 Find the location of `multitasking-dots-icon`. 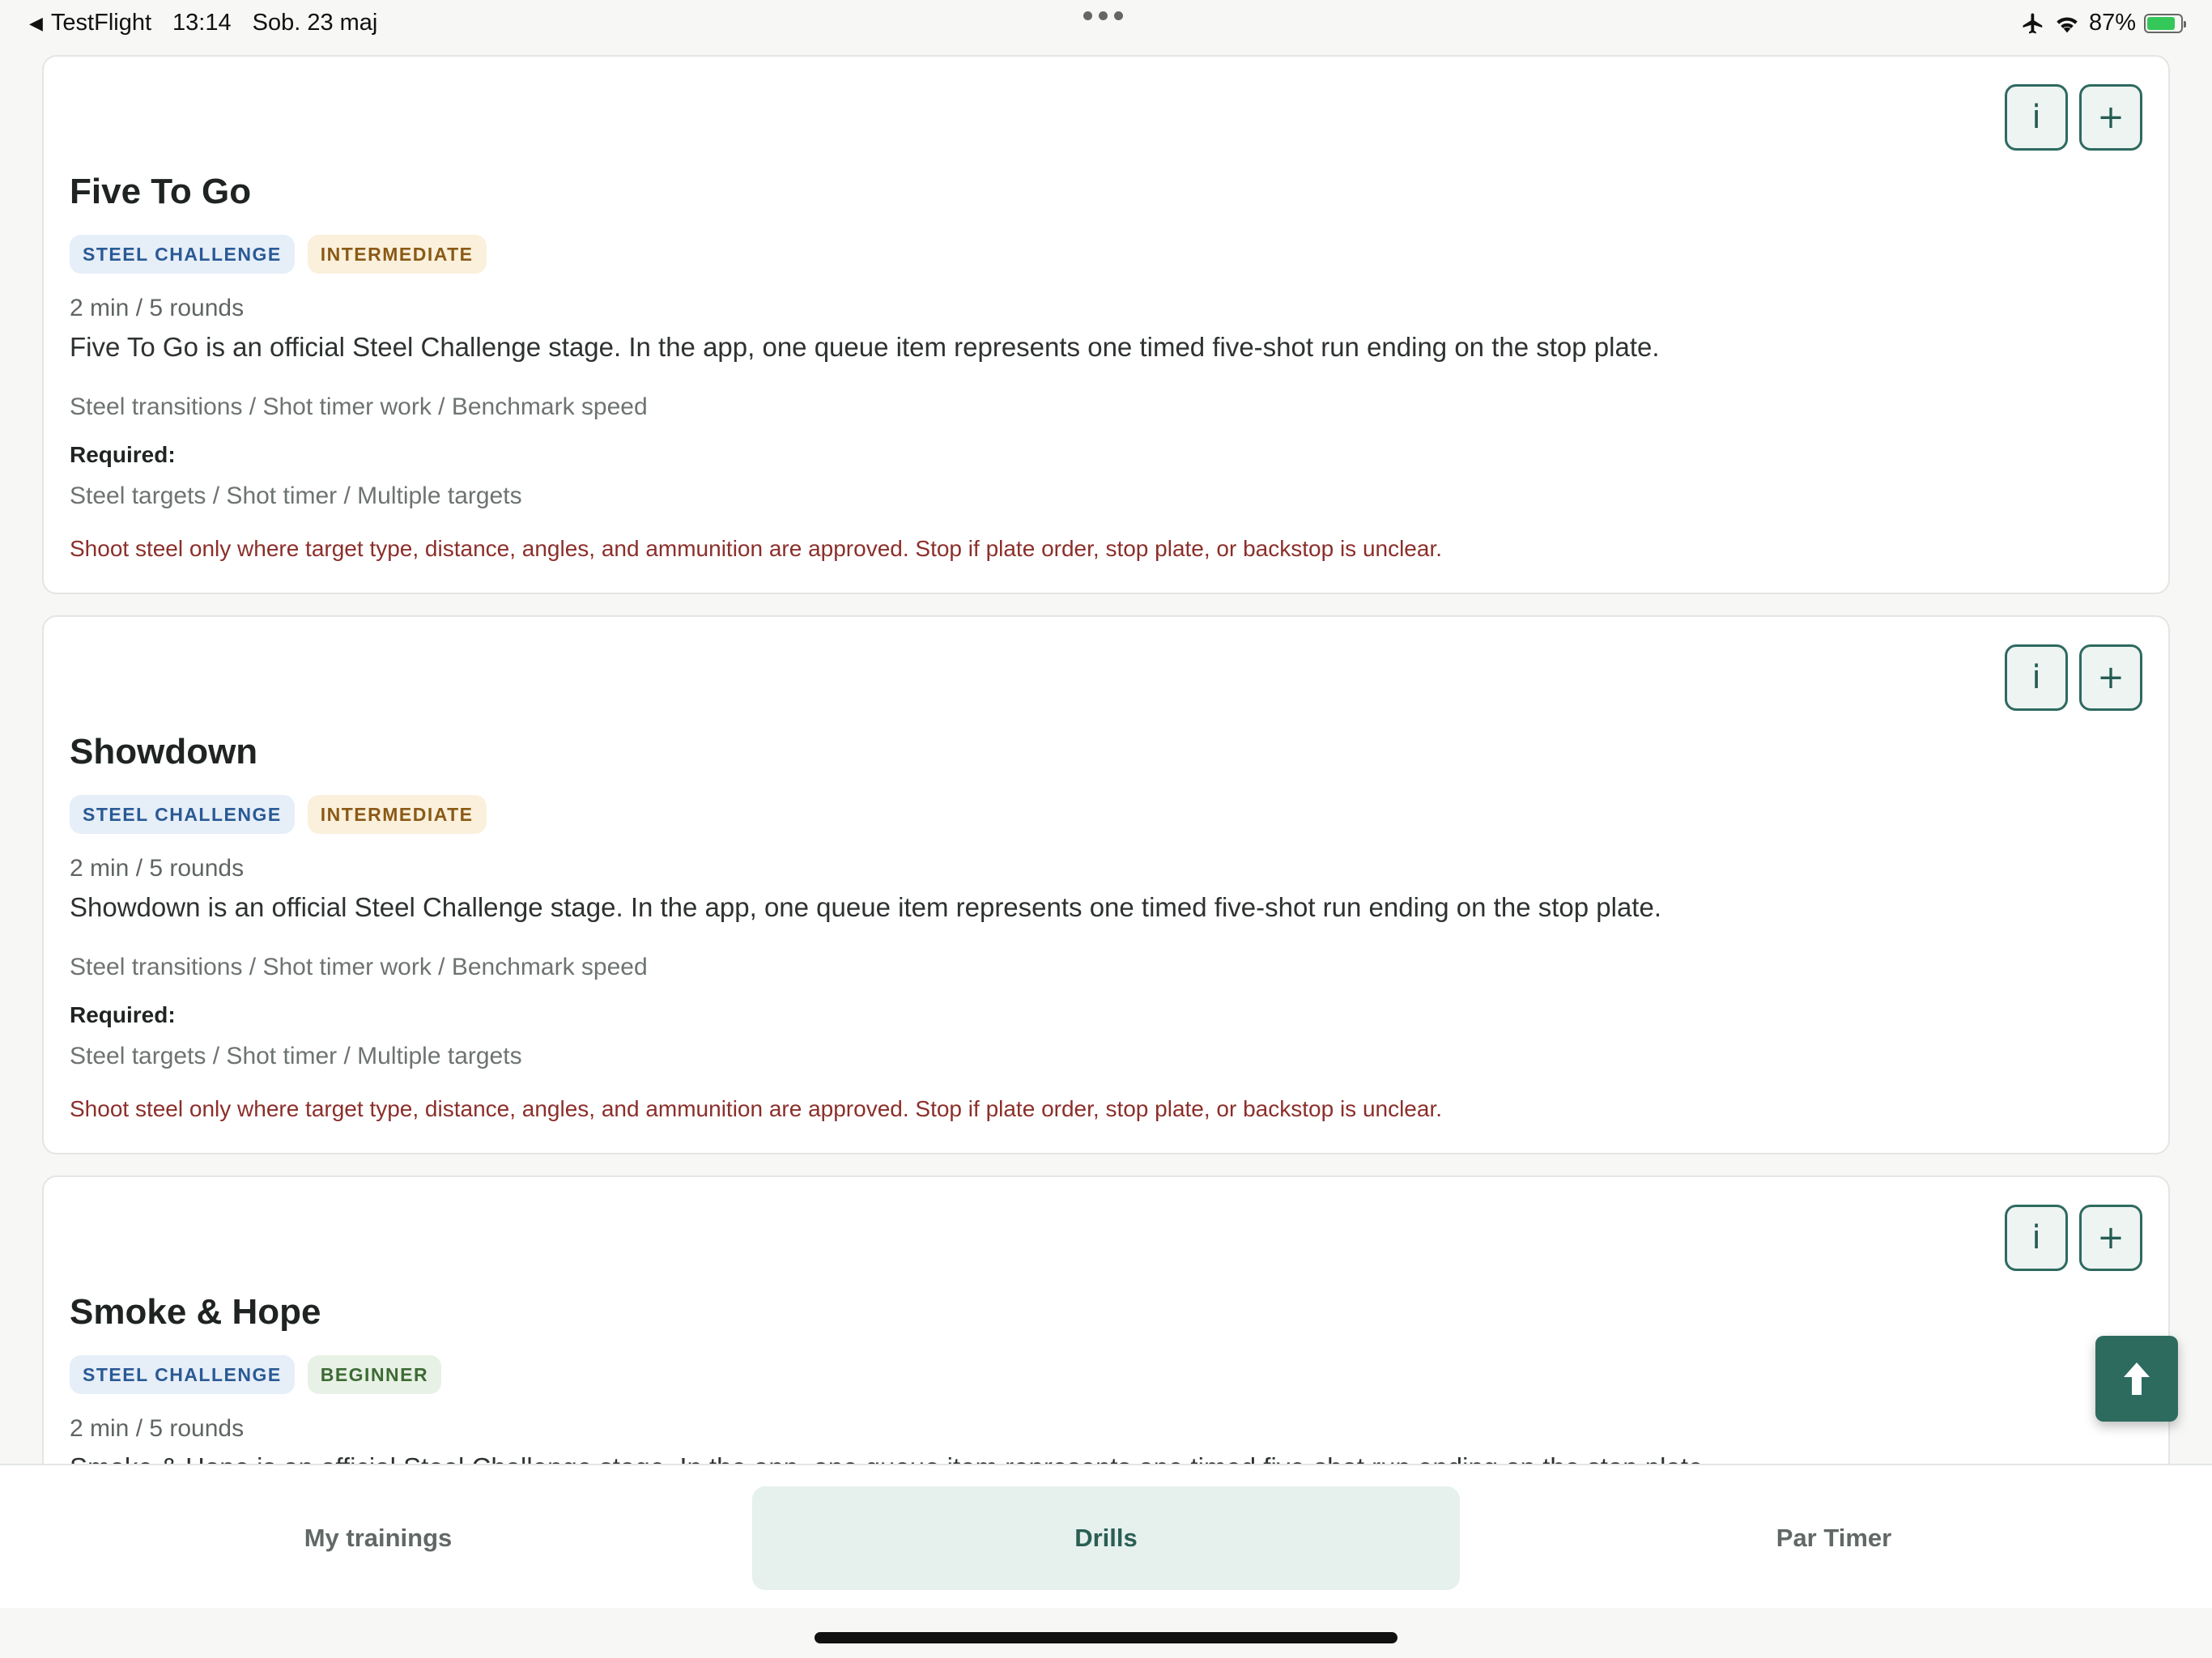

multitasking-dots-icon is located at coordinates (1103, 15).